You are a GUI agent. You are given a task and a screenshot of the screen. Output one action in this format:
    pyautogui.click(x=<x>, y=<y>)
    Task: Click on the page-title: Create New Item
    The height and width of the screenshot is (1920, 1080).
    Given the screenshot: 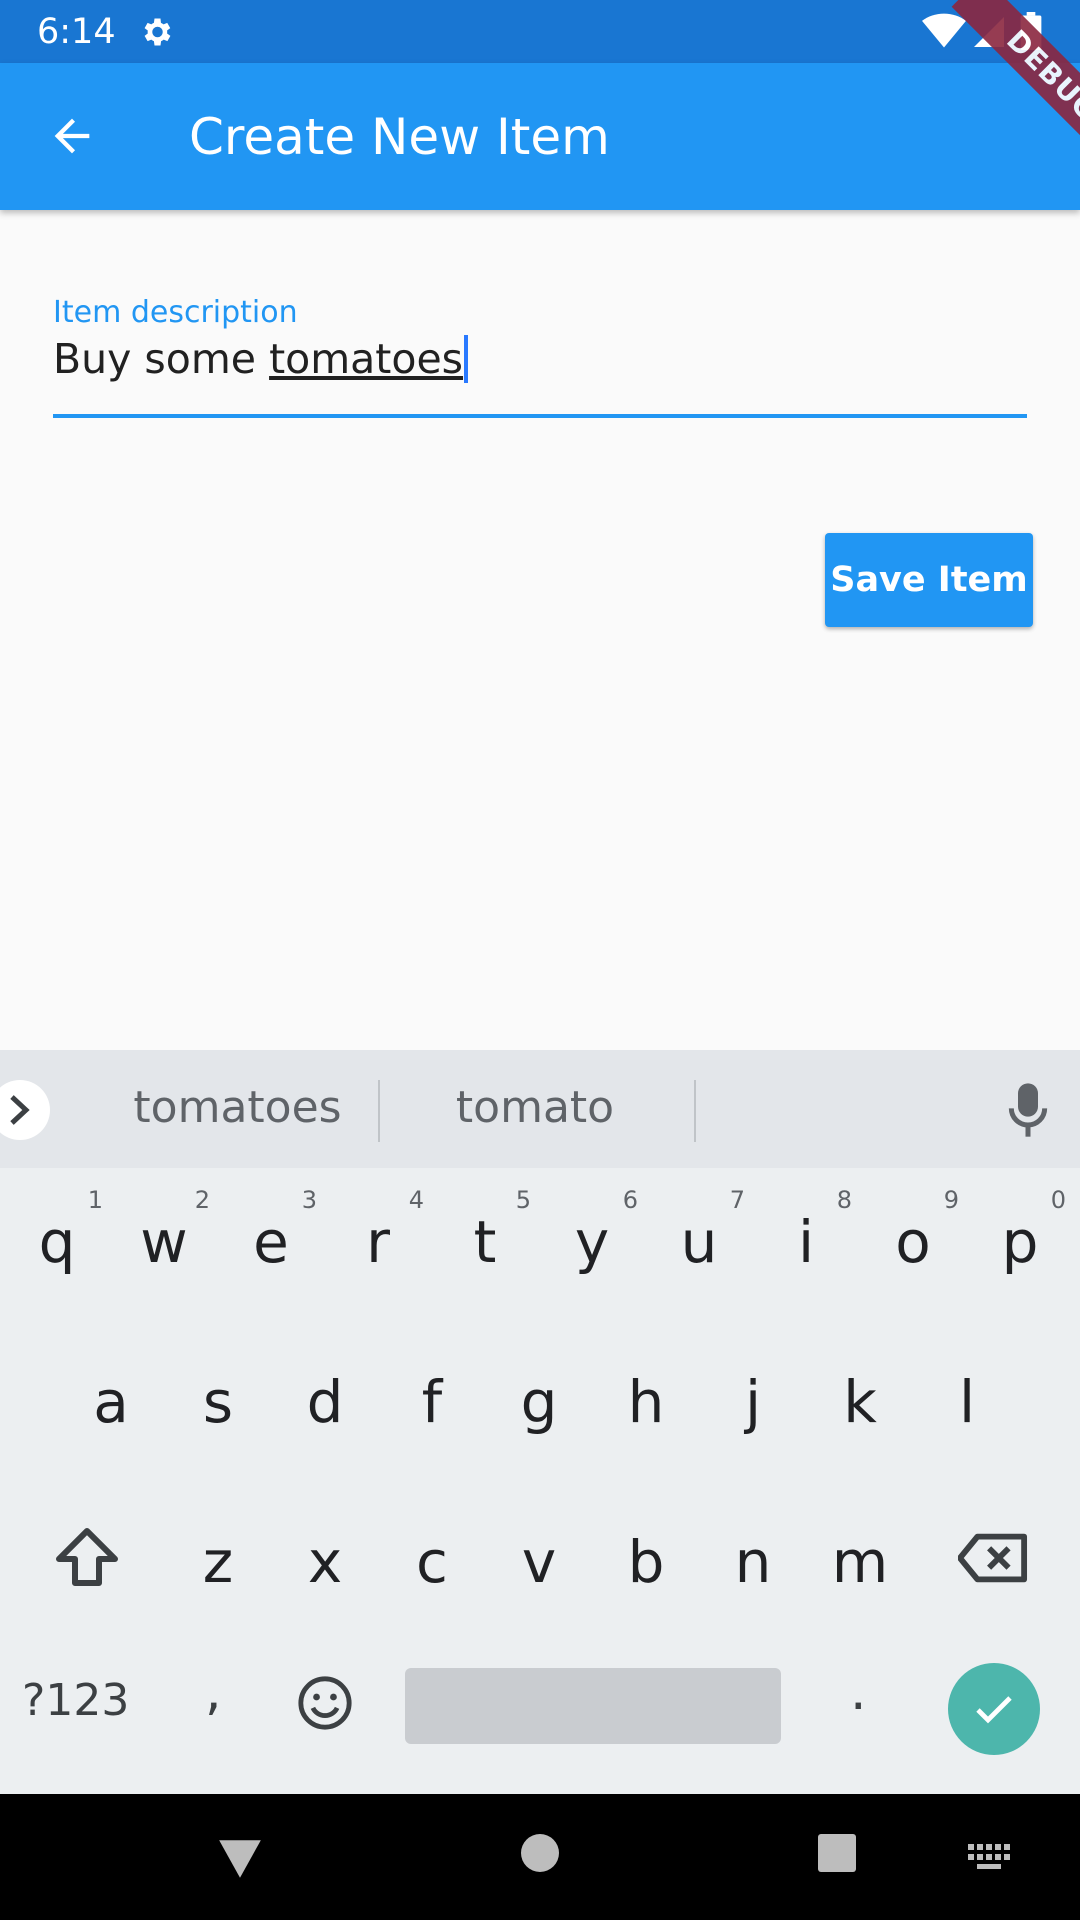 What is the action you would take?
    pyautogui.click(x=399, y=137)
    